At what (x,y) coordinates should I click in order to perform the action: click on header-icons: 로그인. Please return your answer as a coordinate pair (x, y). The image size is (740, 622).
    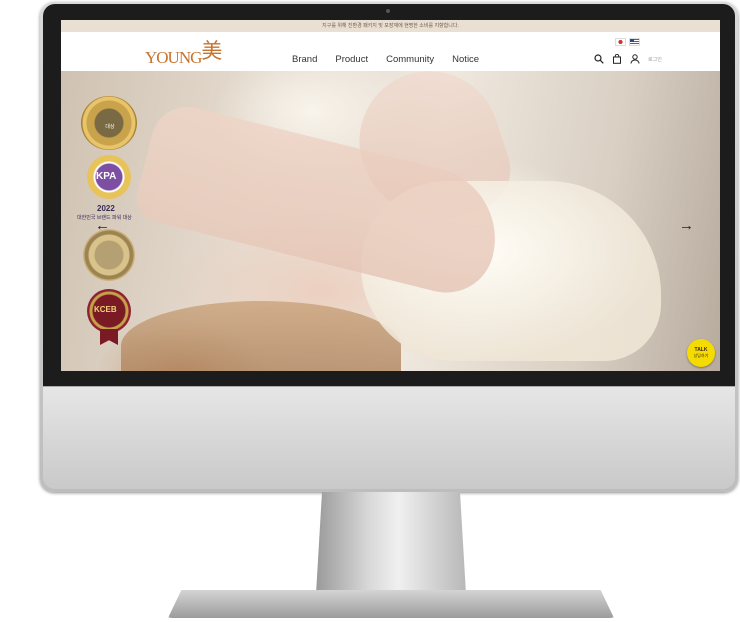
    Looking at the image, I should click on (628, 59).